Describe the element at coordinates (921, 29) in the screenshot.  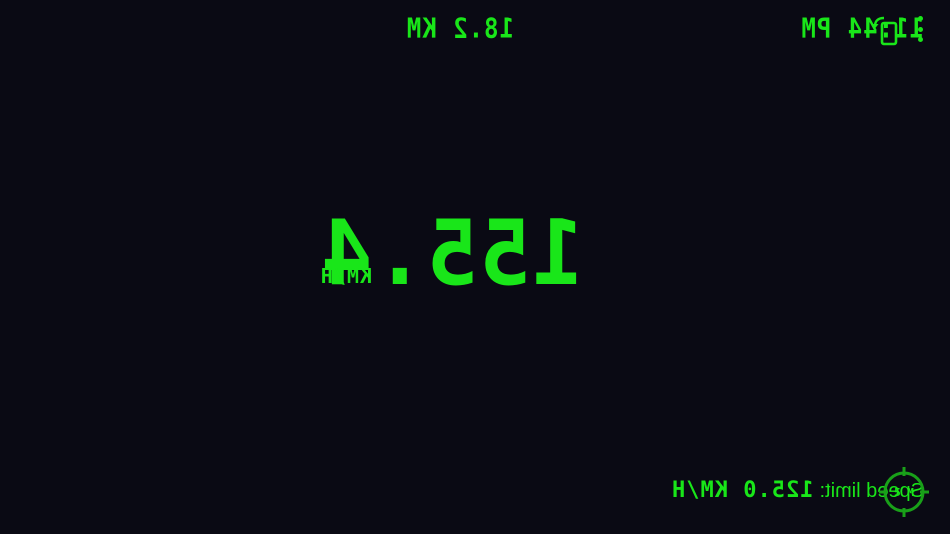
I see `more-vert-icon` at that location.